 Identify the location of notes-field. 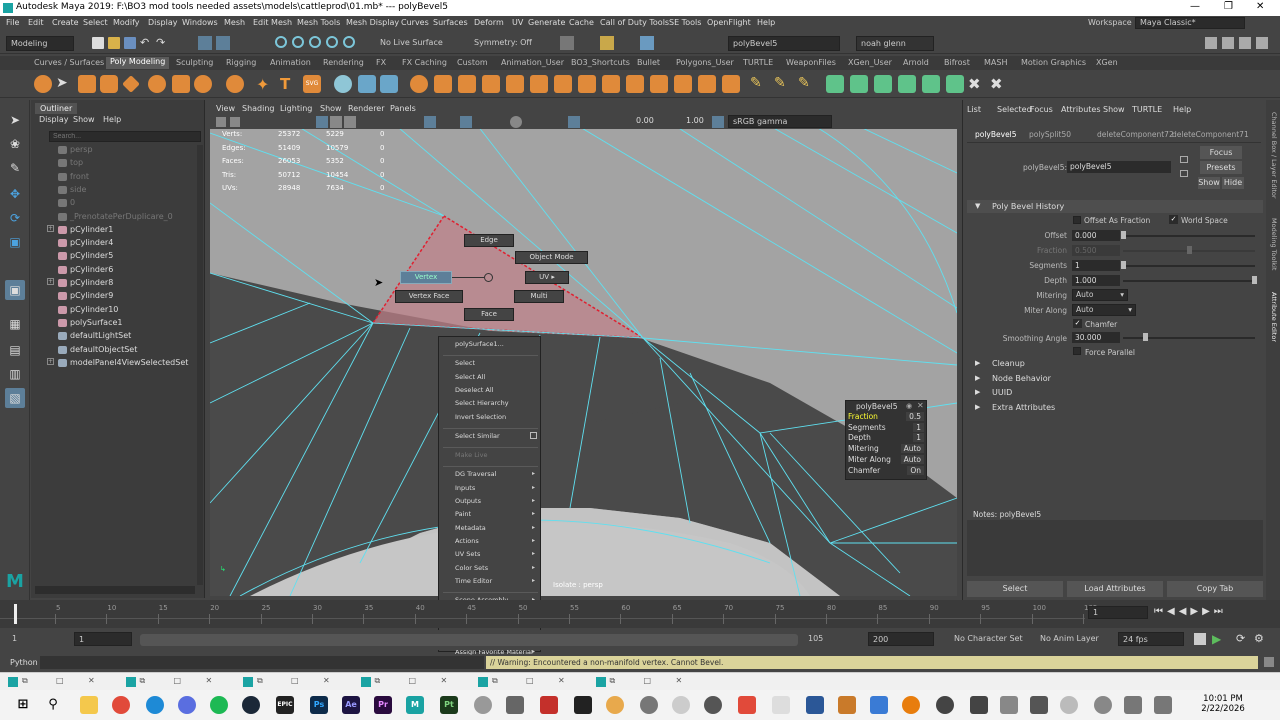
(1115, 548).